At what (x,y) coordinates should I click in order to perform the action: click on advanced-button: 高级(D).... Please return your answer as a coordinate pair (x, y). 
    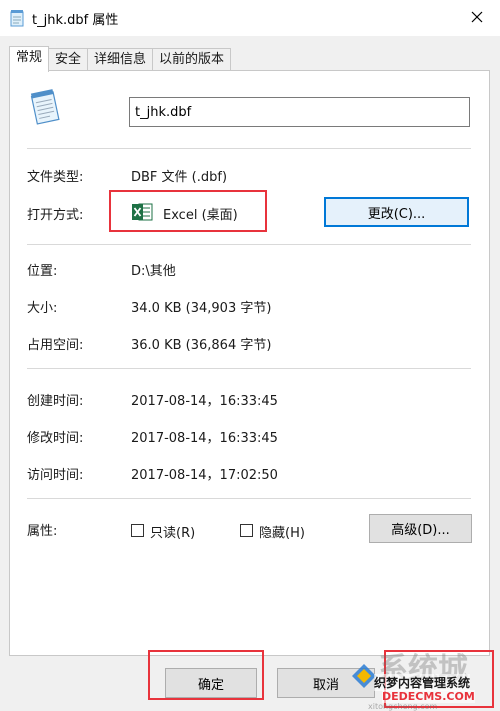
    Looking at the image, I should click on (420, 528).